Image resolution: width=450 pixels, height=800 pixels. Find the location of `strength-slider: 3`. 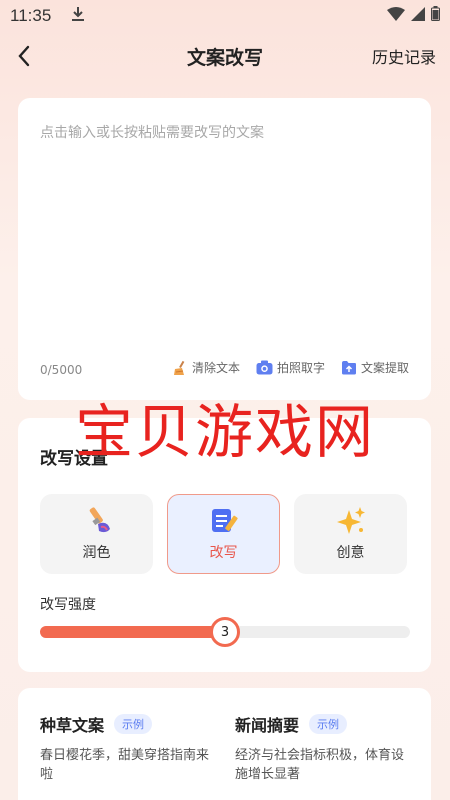

strength-slider: 3 is located at coordinates (225, 632).